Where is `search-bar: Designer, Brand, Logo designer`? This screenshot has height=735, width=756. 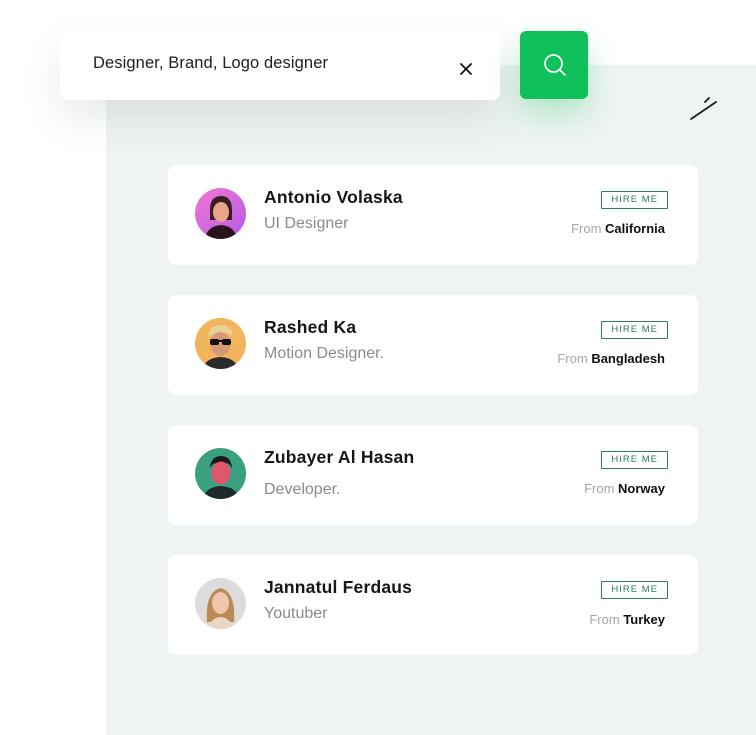 search-bar: Designer, Brand, Logo designer is located at coordinates (280, 65).